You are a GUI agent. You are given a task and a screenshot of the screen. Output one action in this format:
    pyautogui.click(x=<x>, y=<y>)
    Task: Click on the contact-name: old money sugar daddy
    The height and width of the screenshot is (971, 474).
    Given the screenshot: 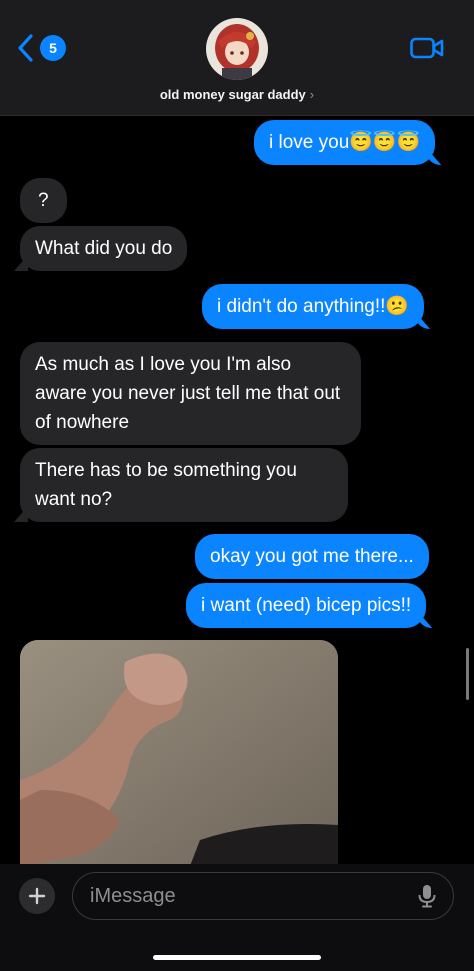 What is the action you would take?
    pyautogui.click(x=232, y=94)
    